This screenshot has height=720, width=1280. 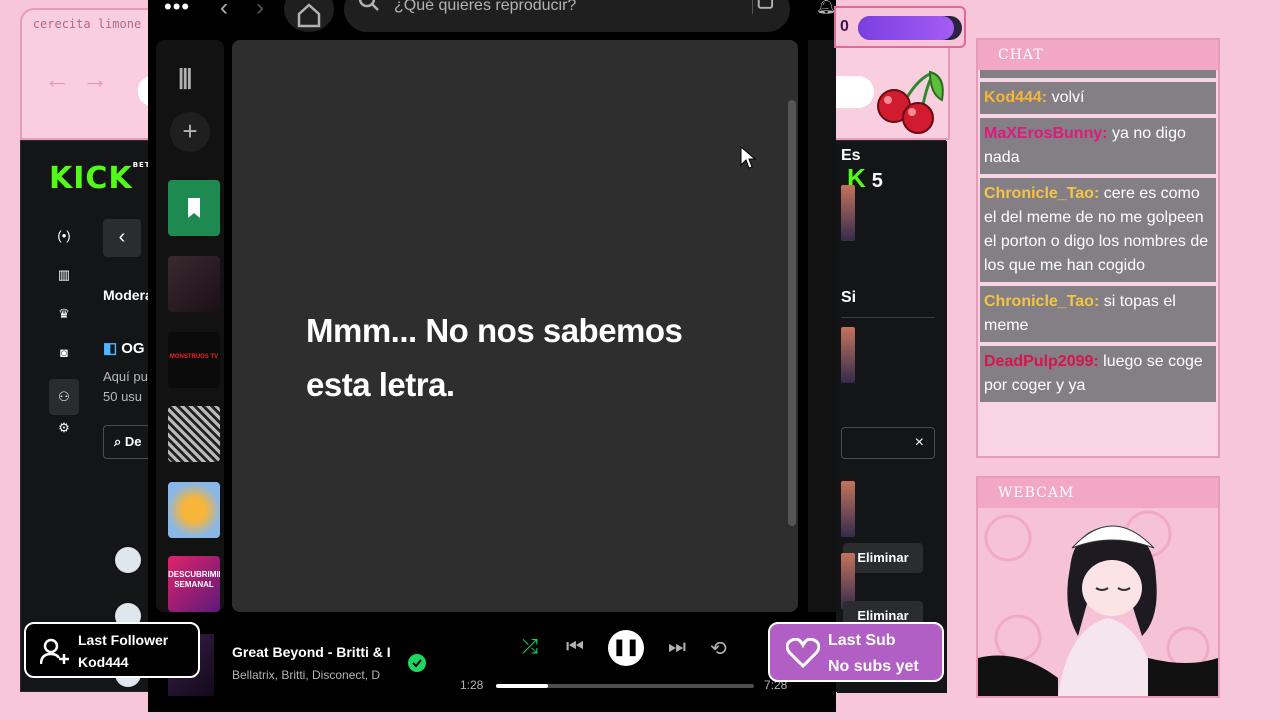 I want to click on search-icon: ⌕, so click(x=119, y=441).